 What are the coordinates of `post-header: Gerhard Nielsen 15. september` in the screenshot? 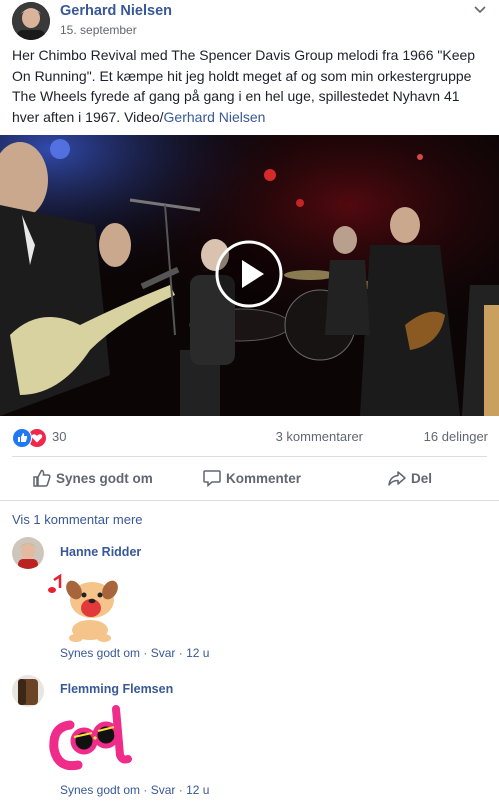 It's located at (249, 22).